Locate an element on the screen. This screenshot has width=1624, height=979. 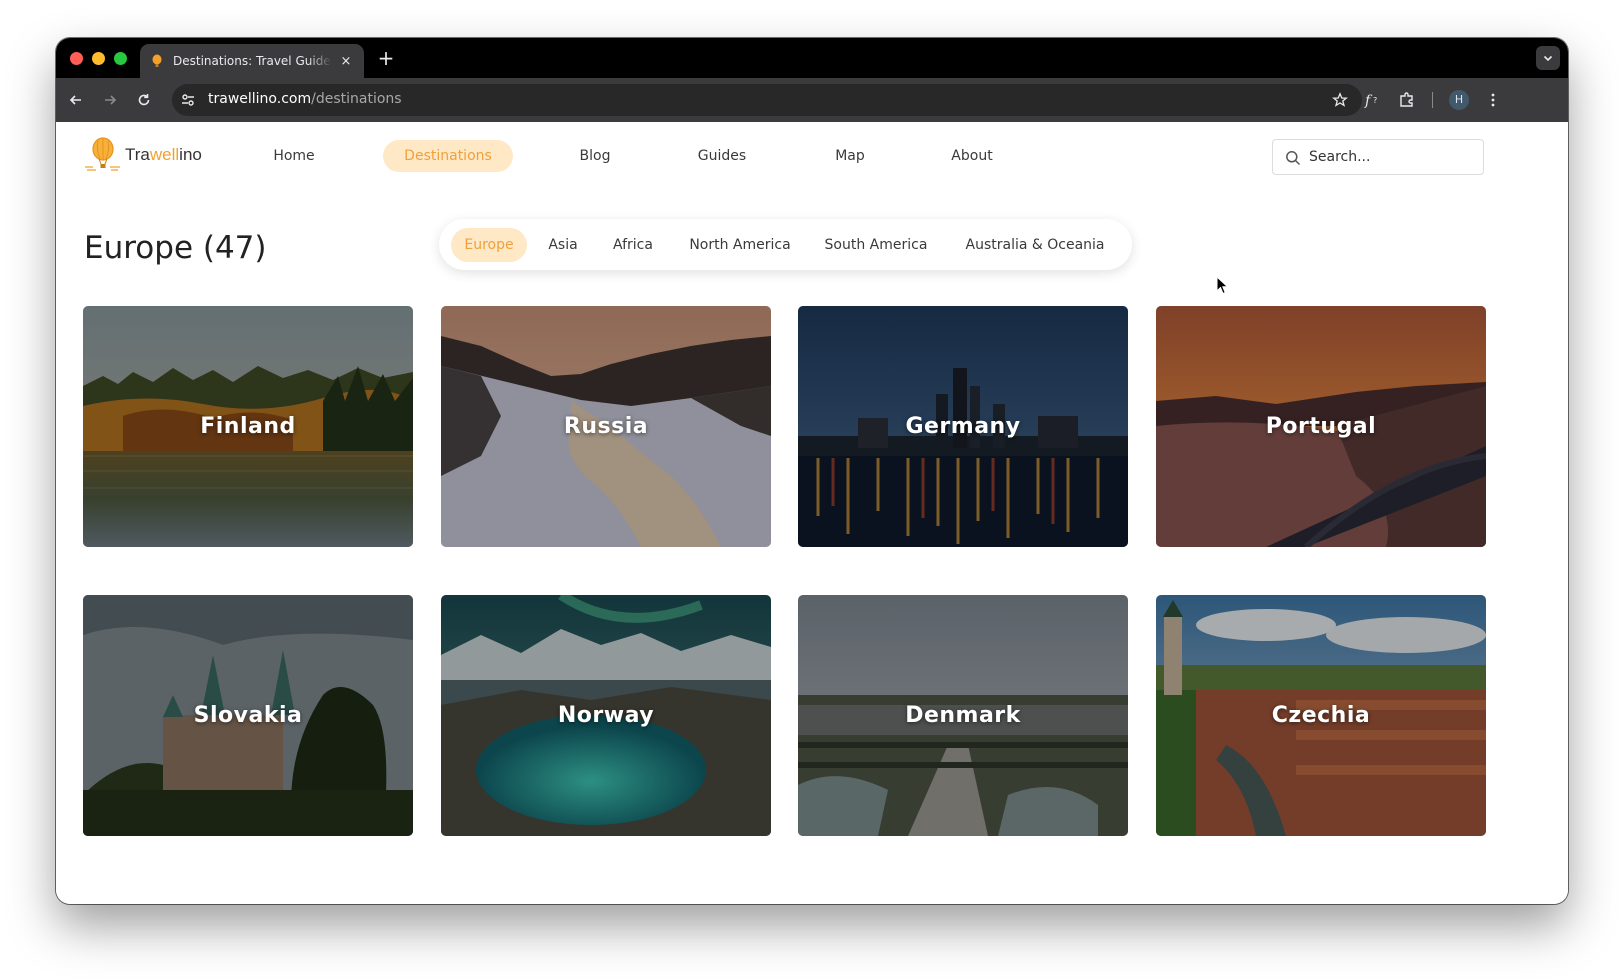
site-search-box is located at coordinates (1378, 157).